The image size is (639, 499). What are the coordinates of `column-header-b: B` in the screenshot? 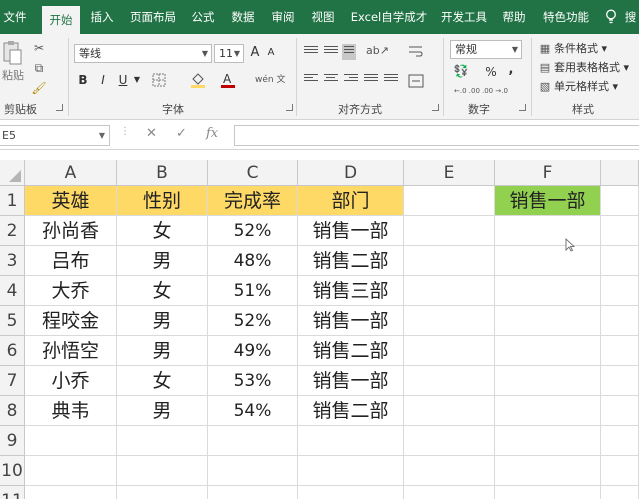 It's located at (162, 173).